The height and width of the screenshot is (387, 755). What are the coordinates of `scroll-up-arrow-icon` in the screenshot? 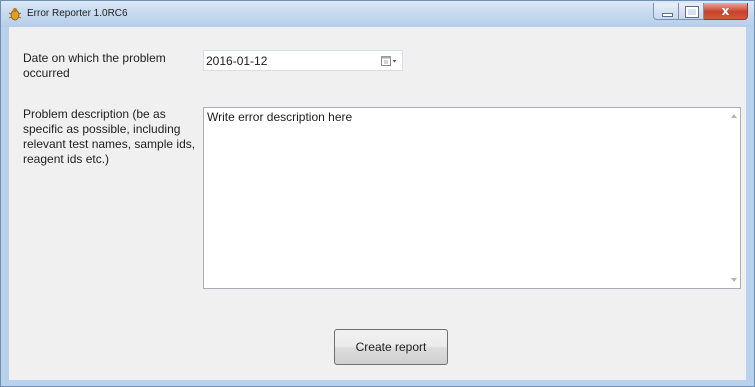 It's located at (734, 116).